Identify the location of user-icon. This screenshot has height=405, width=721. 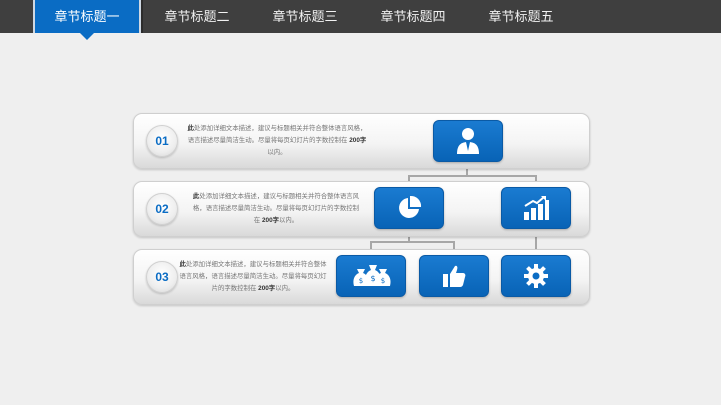
(468, 141).